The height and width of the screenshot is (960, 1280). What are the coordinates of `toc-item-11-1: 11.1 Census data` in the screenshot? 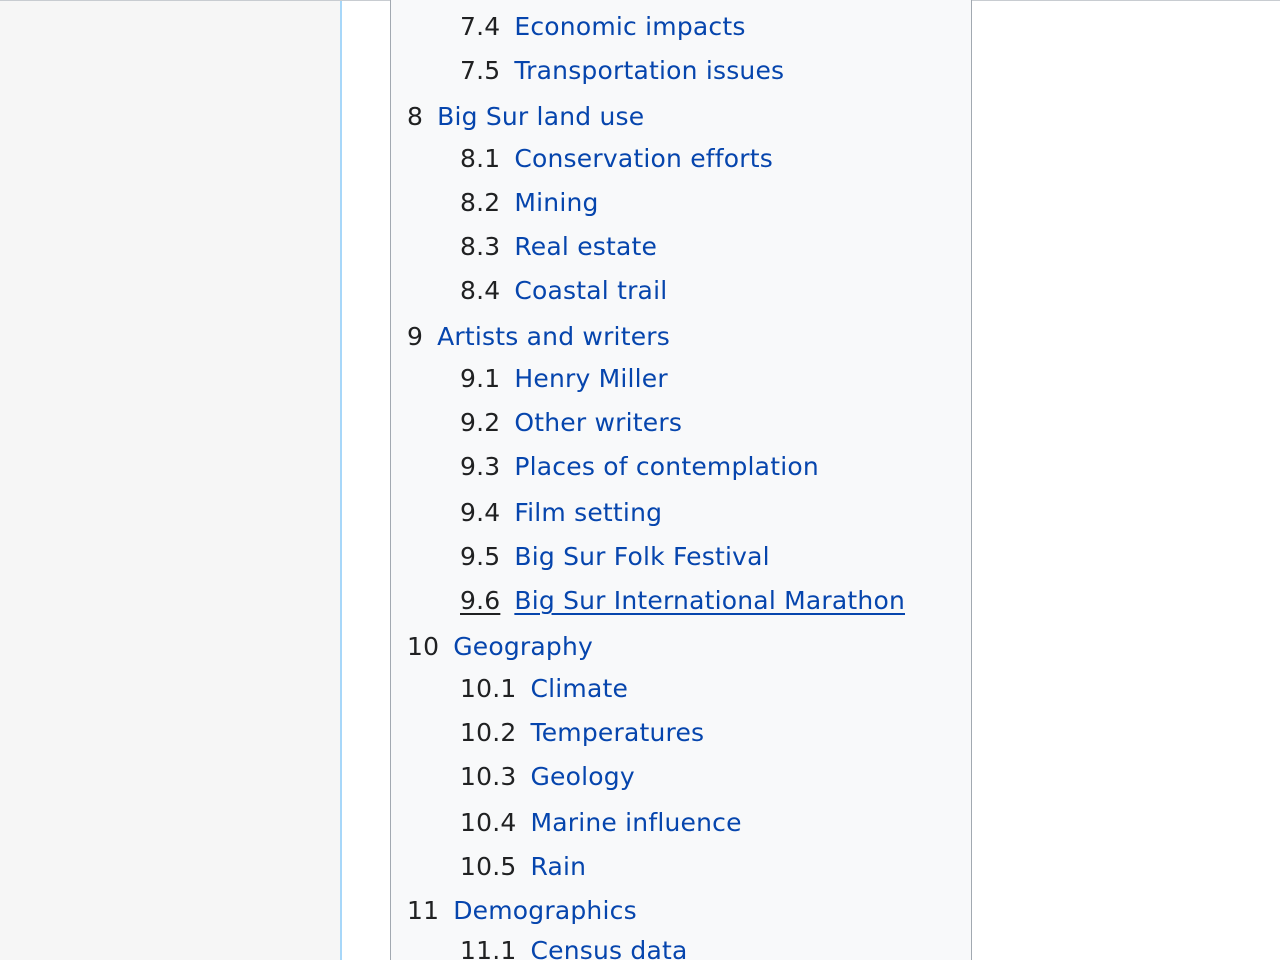 It's located at (574, 948).